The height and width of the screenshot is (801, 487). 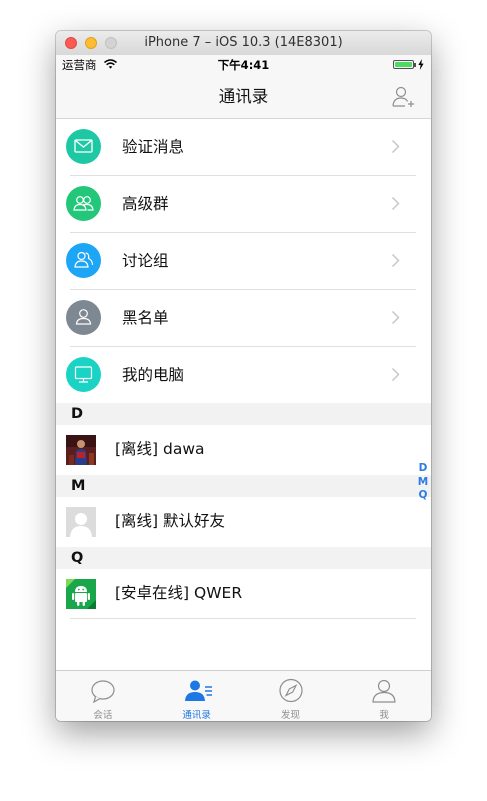 I want to click on status-bar: 运营商 下午4:41, so click(x=243, y=65).